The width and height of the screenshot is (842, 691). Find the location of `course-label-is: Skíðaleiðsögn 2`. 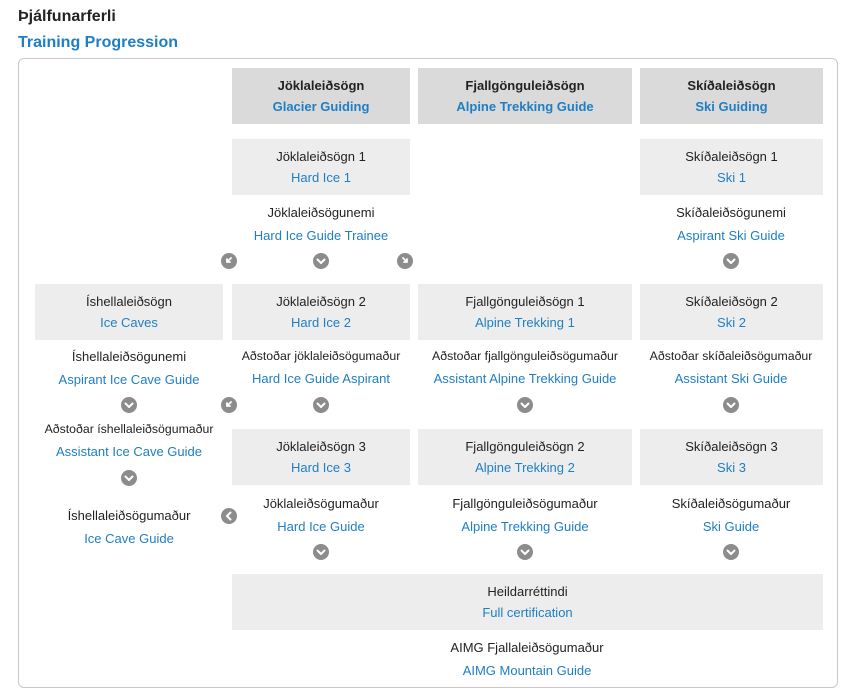

course-label-is: Skíðaleiðsögn 2 is located at coordinates (731, 301).